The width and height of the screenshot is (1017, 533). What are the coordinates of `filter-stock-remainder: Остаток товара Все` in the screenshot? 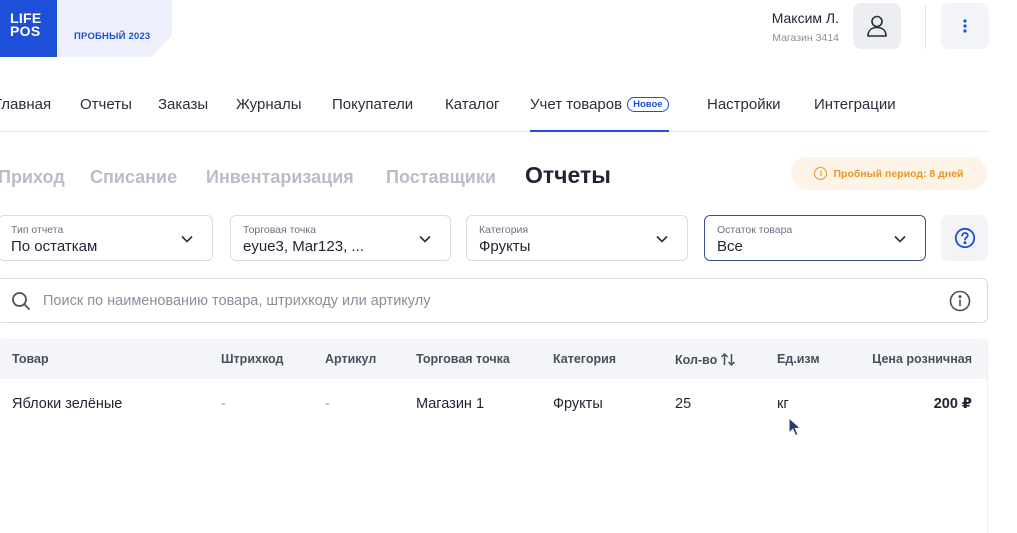 It's located at (815, 238).